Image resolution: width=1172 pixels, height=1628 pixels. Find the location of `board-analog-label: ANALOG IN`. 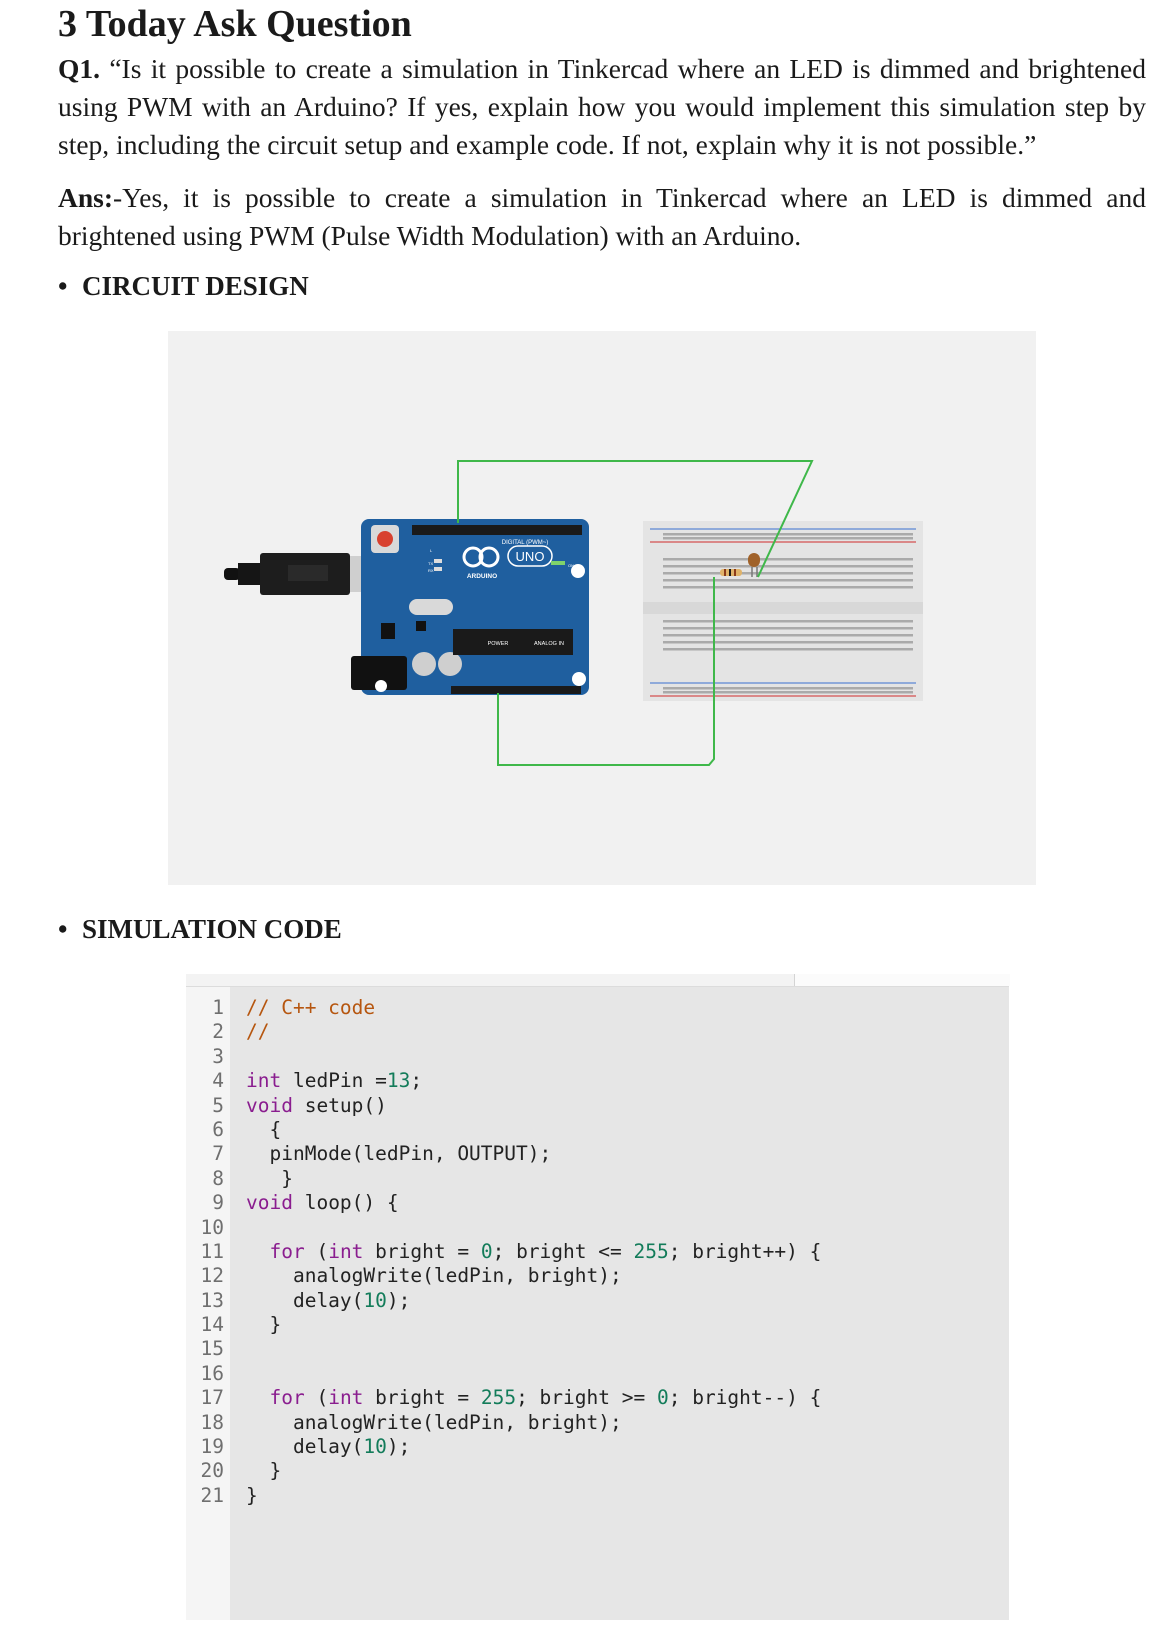

board-analog-label: ANALOG IN is located at coordinates (549, 644).